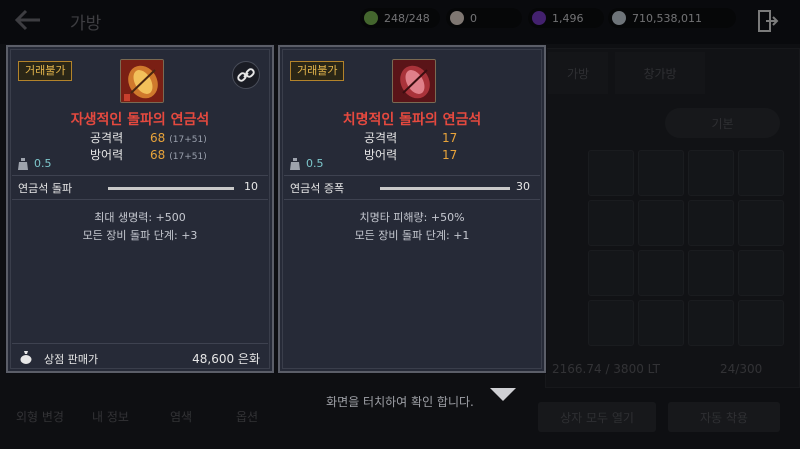  I want to click on tab-bag-label: 가방, so click(578, 73).